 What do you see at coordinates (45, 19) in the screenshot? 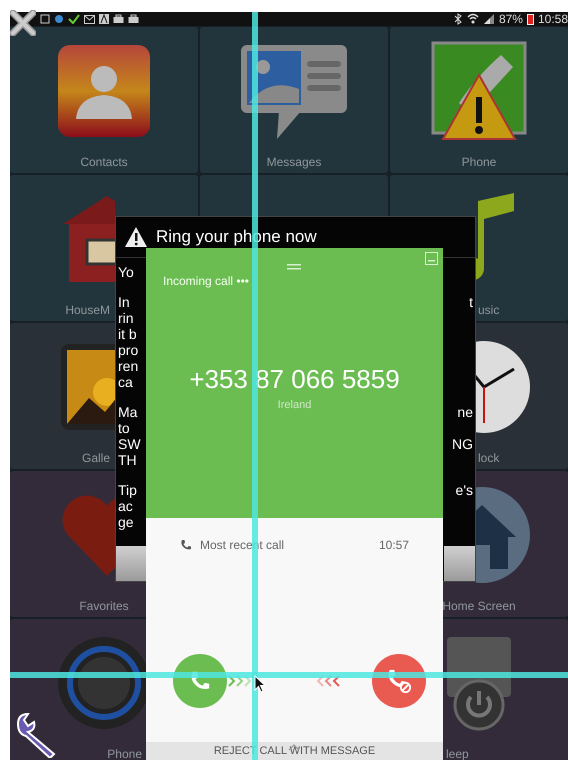
I see `image-icon` at bounding box center [45, 19].